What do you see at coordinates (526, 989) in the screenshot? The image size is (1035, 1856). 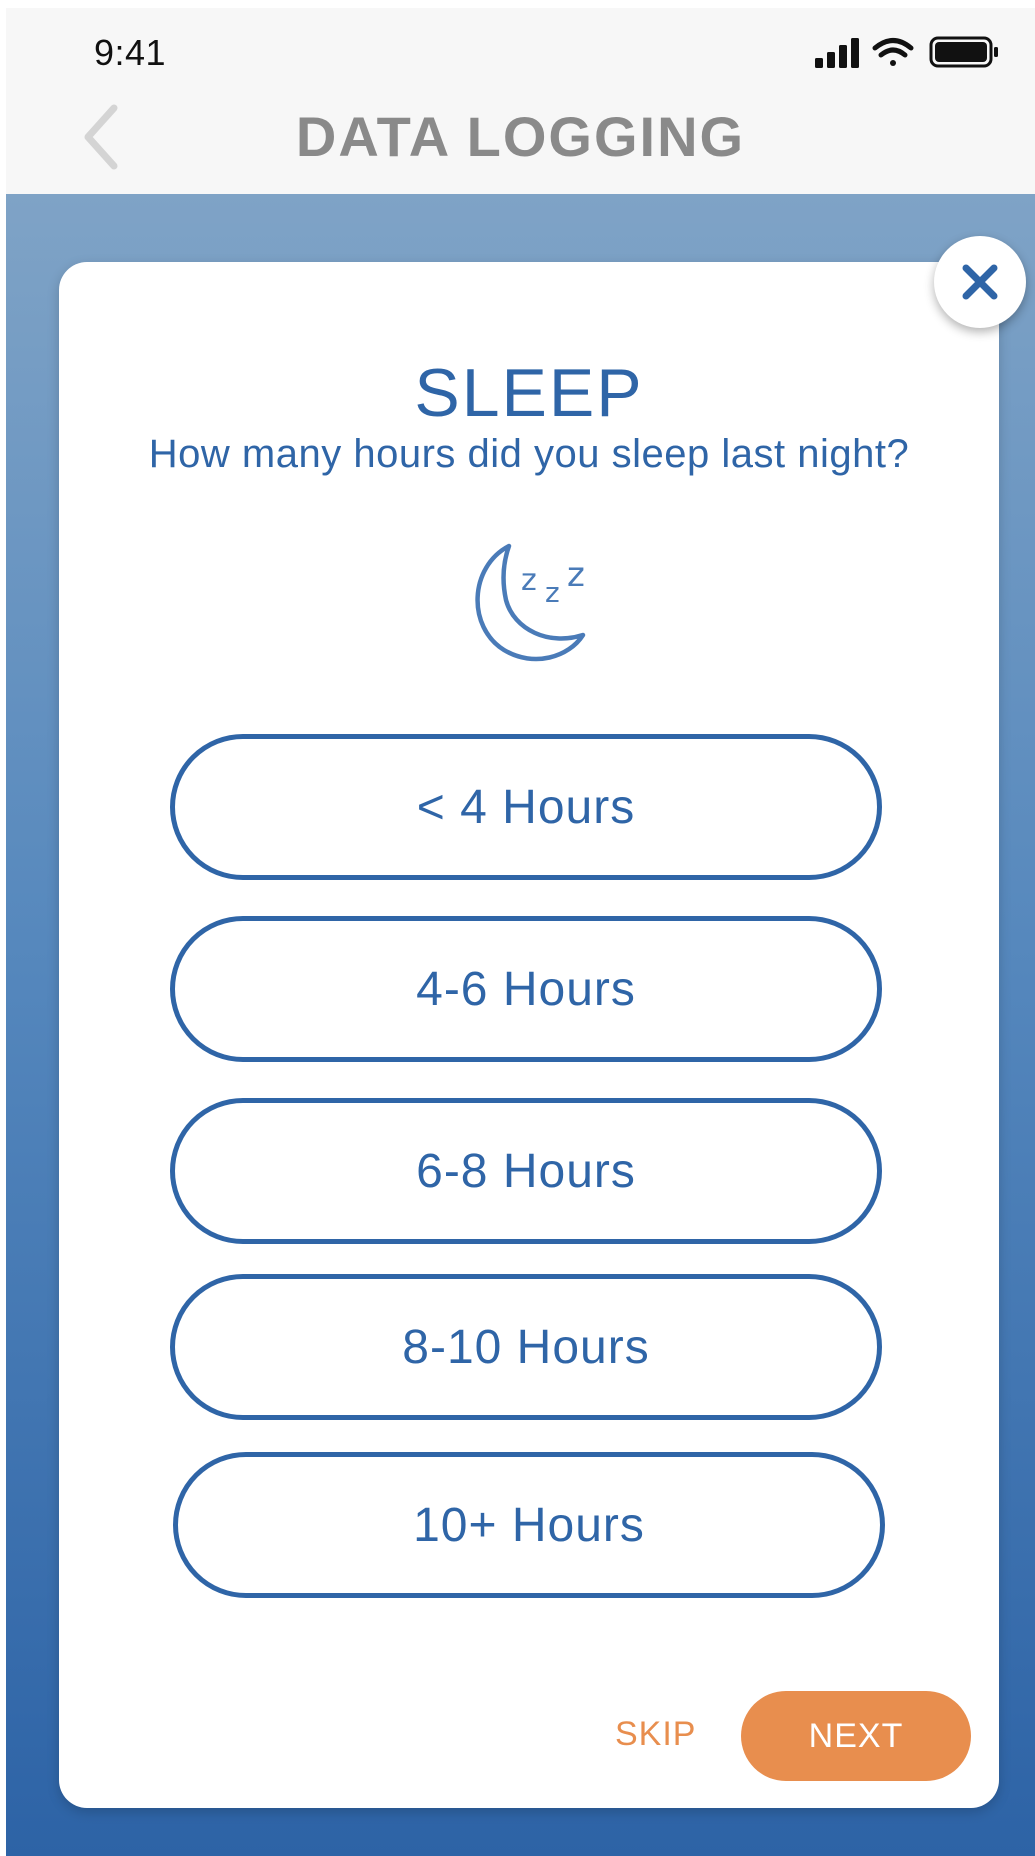 I see `option-4-6-hours: 4-6 Hours` at bounding box center [526, 989].